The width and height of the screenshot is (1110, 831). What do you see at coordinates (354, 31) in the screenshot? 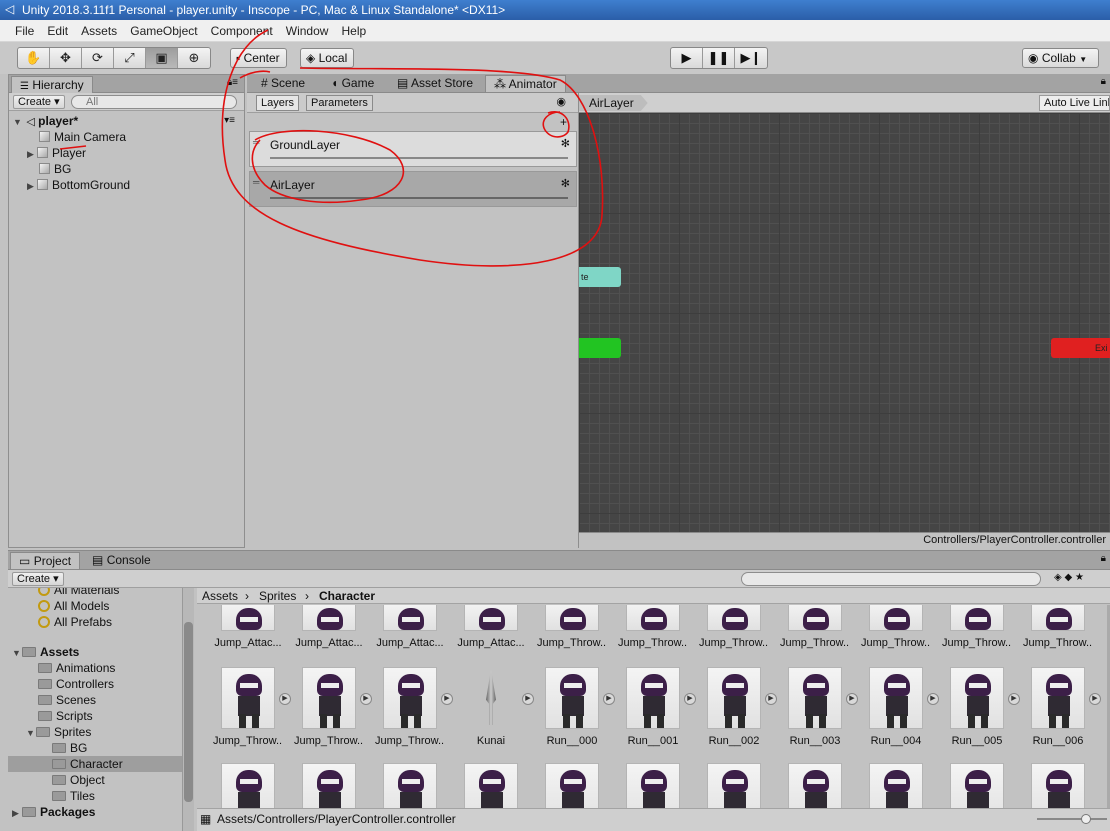
I see `menu-help: Help` at bounding box center [354, 31].